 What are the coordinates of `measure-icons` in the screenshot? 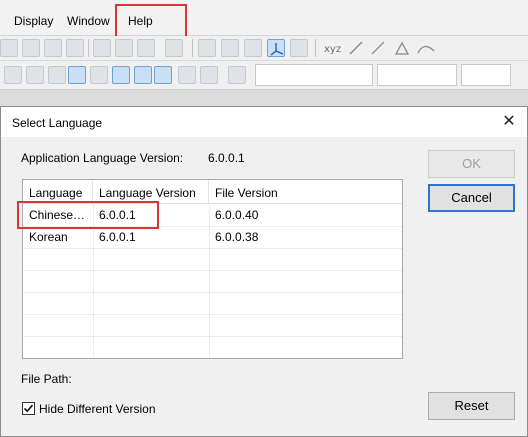 It's located at (394, 48).